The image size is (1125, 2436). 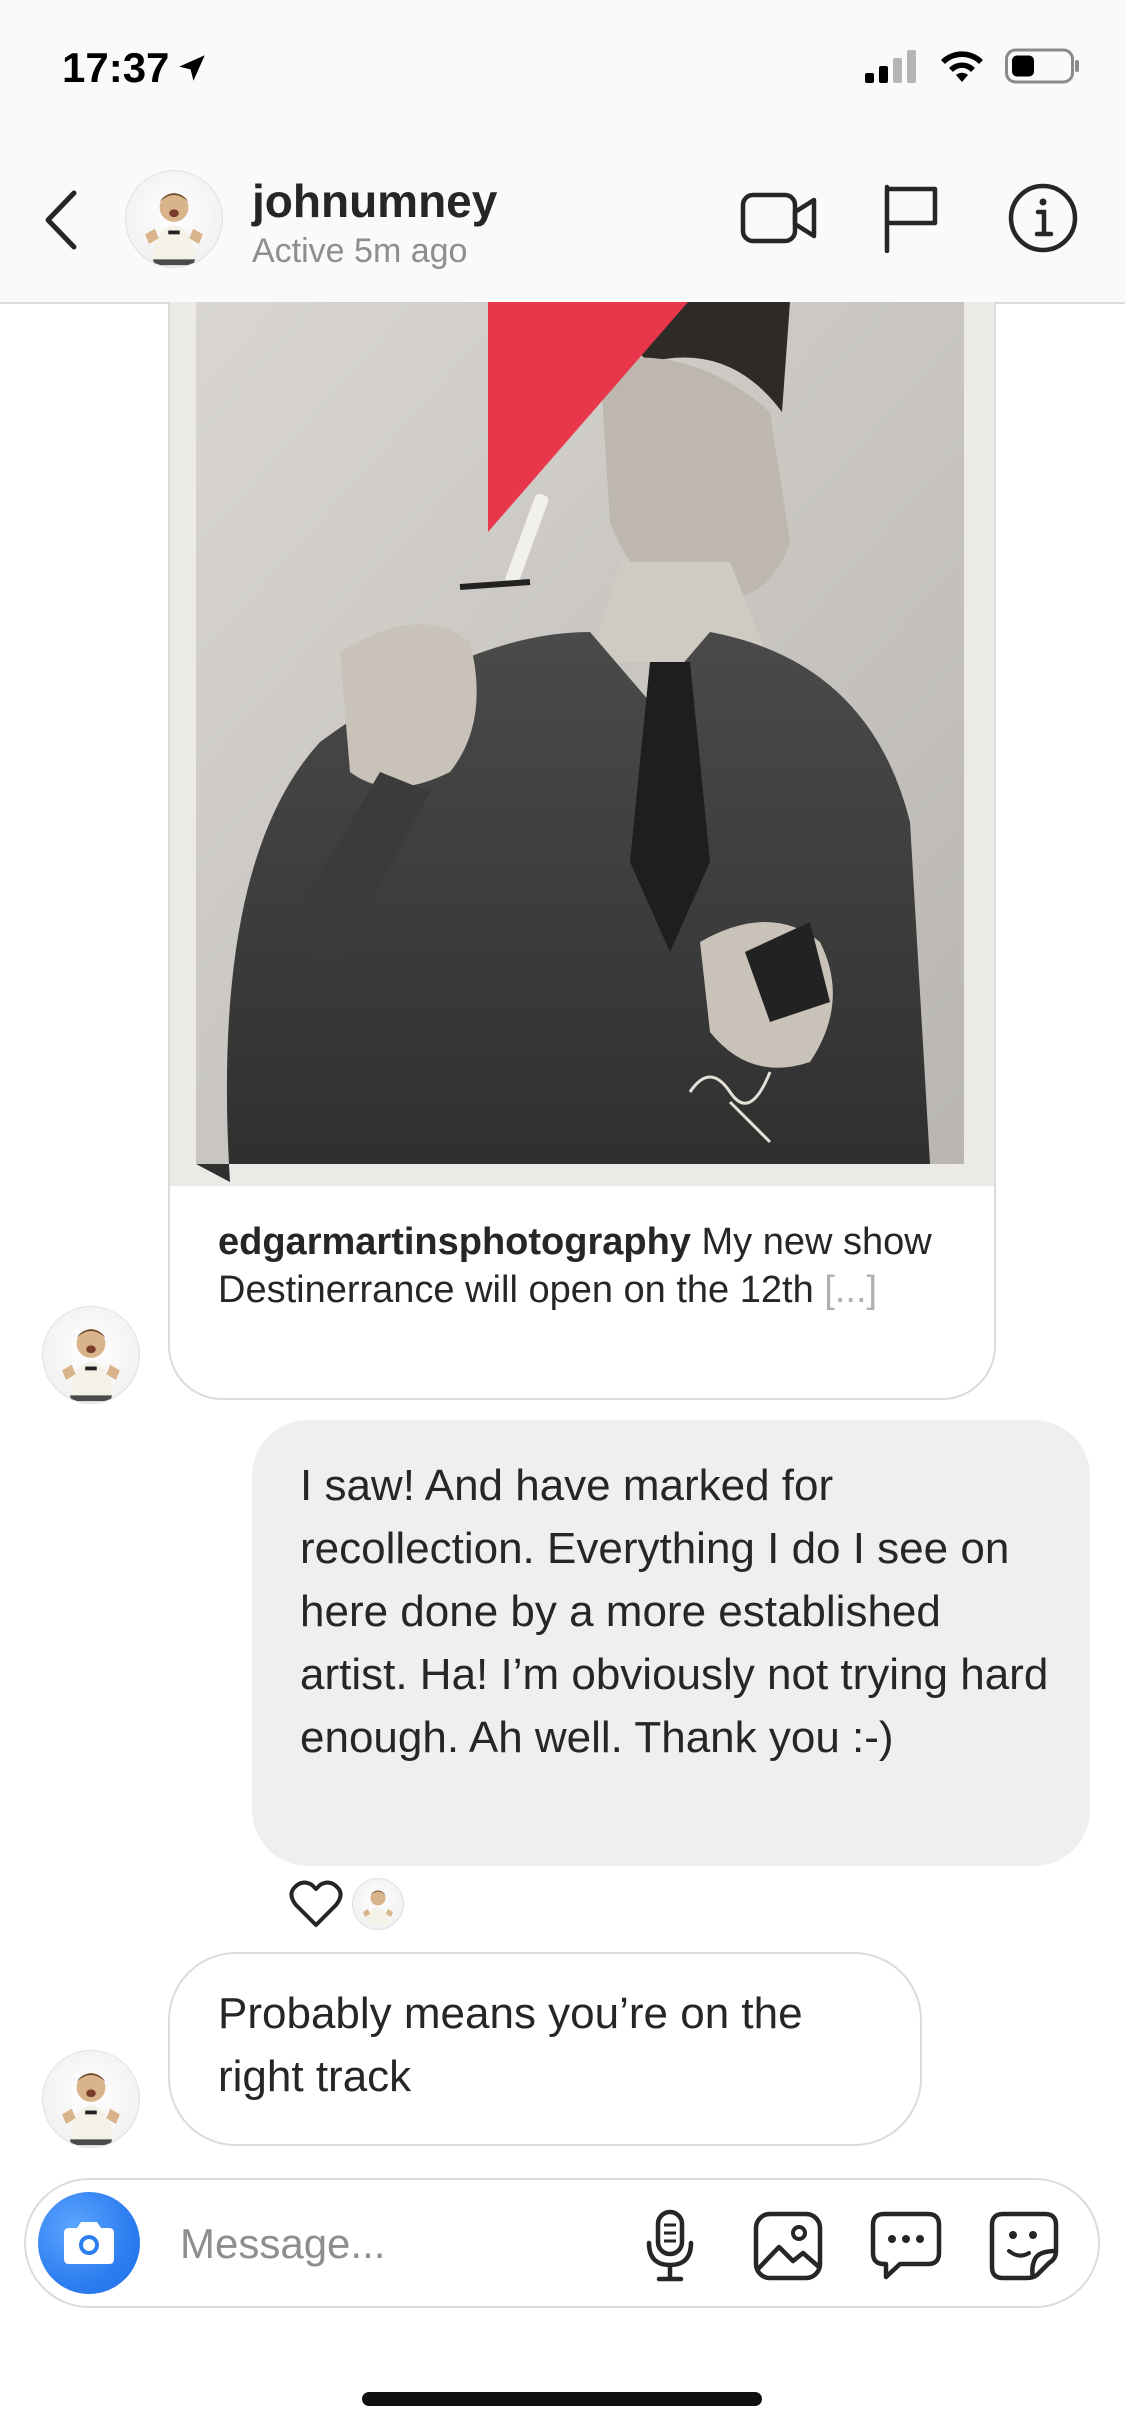 I want to click on incoming-message-bubble: Probably means you’re on the right track, so click(x=545, y=2049).